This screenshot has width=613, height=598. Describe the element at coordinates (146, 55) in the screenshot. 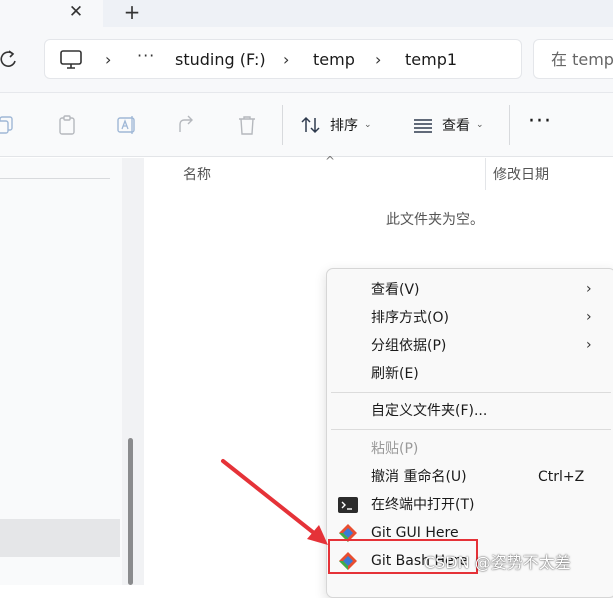

I see `breadcrumb-overflow: ···` at that location.